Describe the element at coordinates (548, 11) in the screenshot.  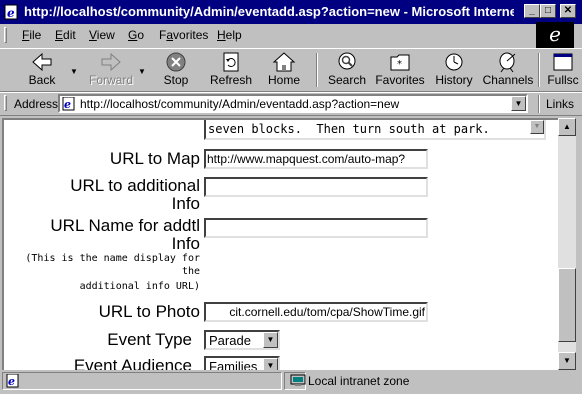
I see `maximize-button: □` at that location.